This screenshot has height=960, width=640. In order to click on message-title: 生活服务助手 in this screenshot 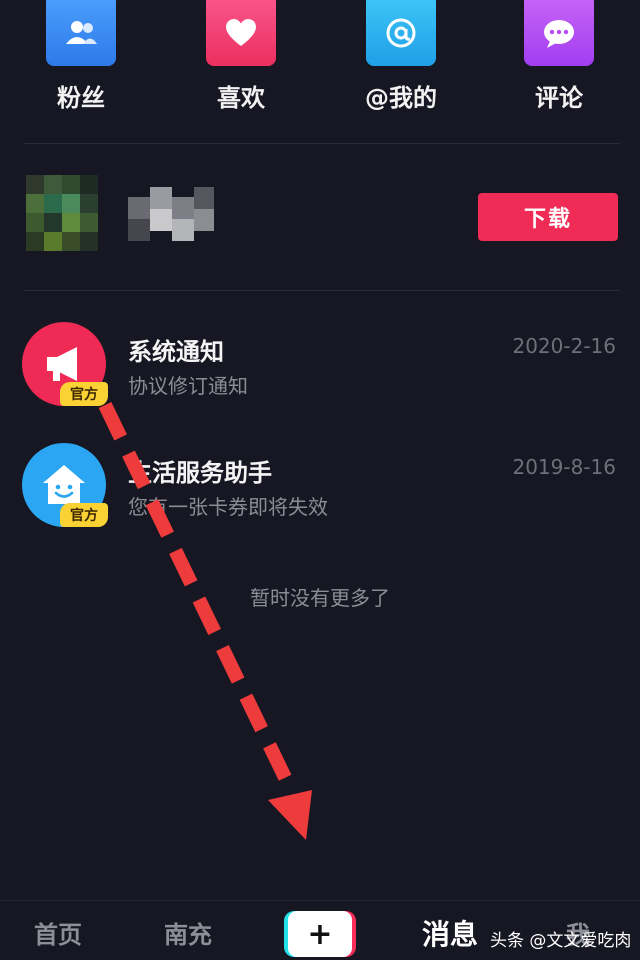, I will do `click(200, 473)`.